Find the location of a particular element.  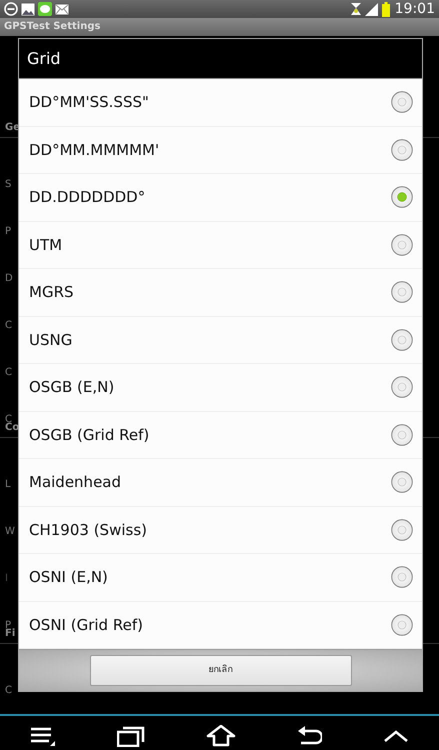

menu-icon is located at coordinates (42, 736).